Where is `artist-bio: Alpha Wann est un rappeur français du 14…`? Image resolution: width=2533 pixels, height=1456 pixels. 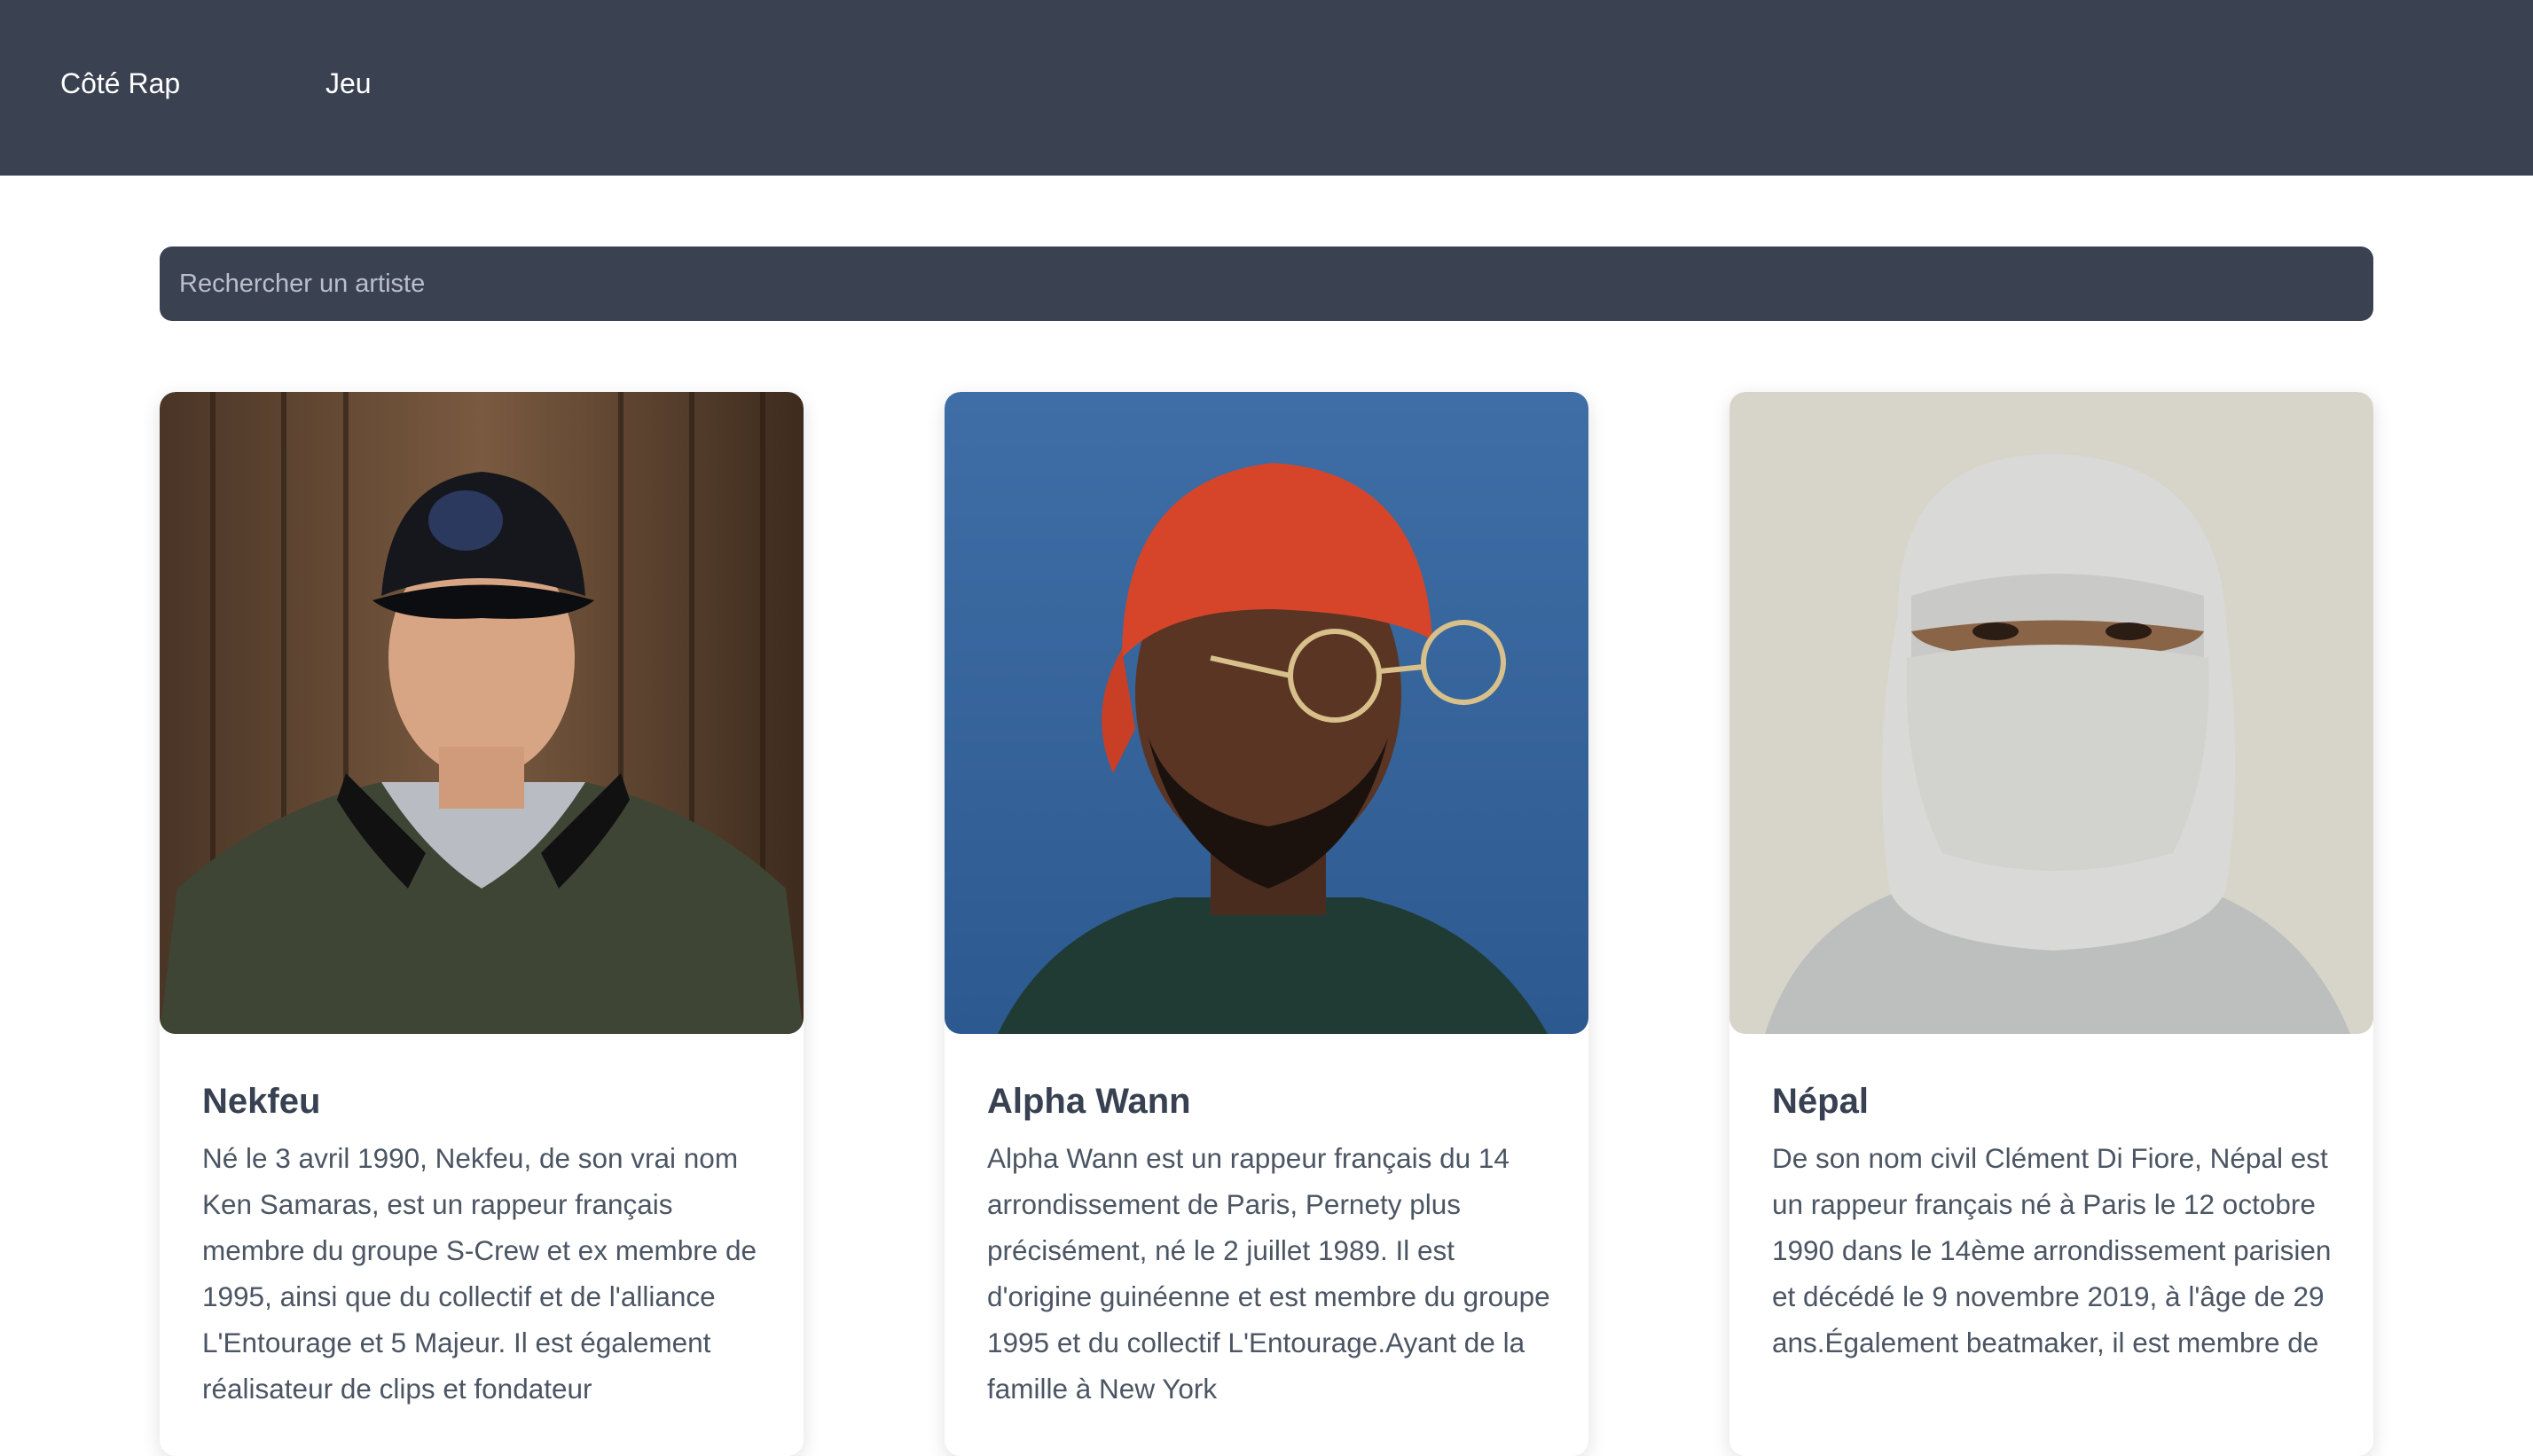 artist-bio: Alpha Wann est un rappeur français du 14… is located at coordinates (1268, 1273).